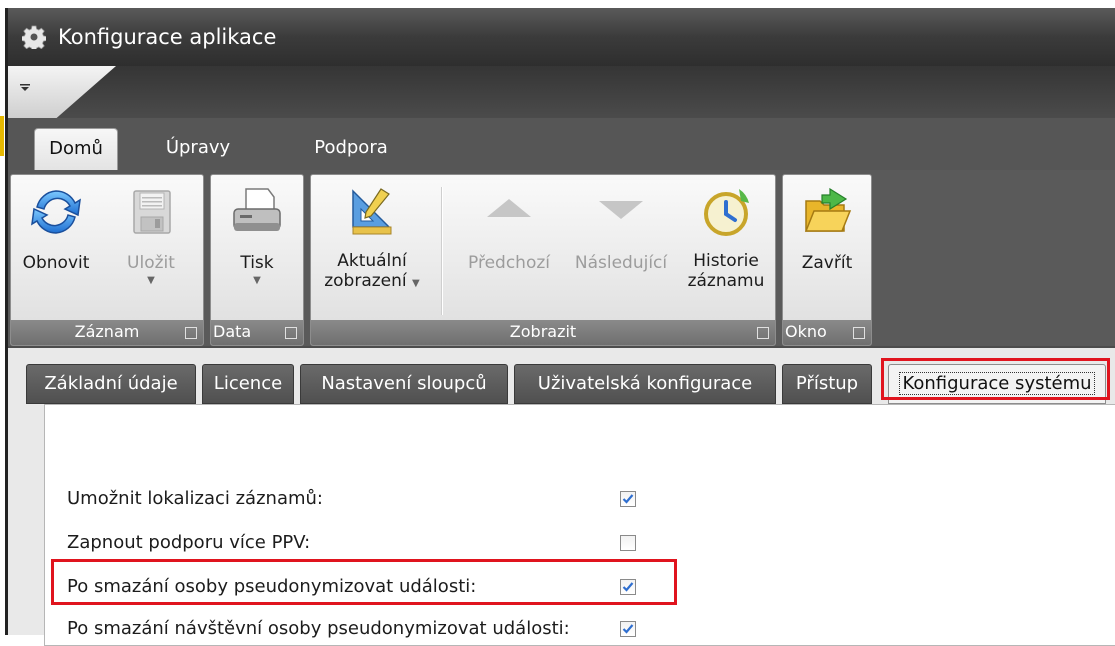 Image resolution: width=1115 pixels, height=646 pixels. I want to click on current-view-line1: Aktuální, so click(372, 261).